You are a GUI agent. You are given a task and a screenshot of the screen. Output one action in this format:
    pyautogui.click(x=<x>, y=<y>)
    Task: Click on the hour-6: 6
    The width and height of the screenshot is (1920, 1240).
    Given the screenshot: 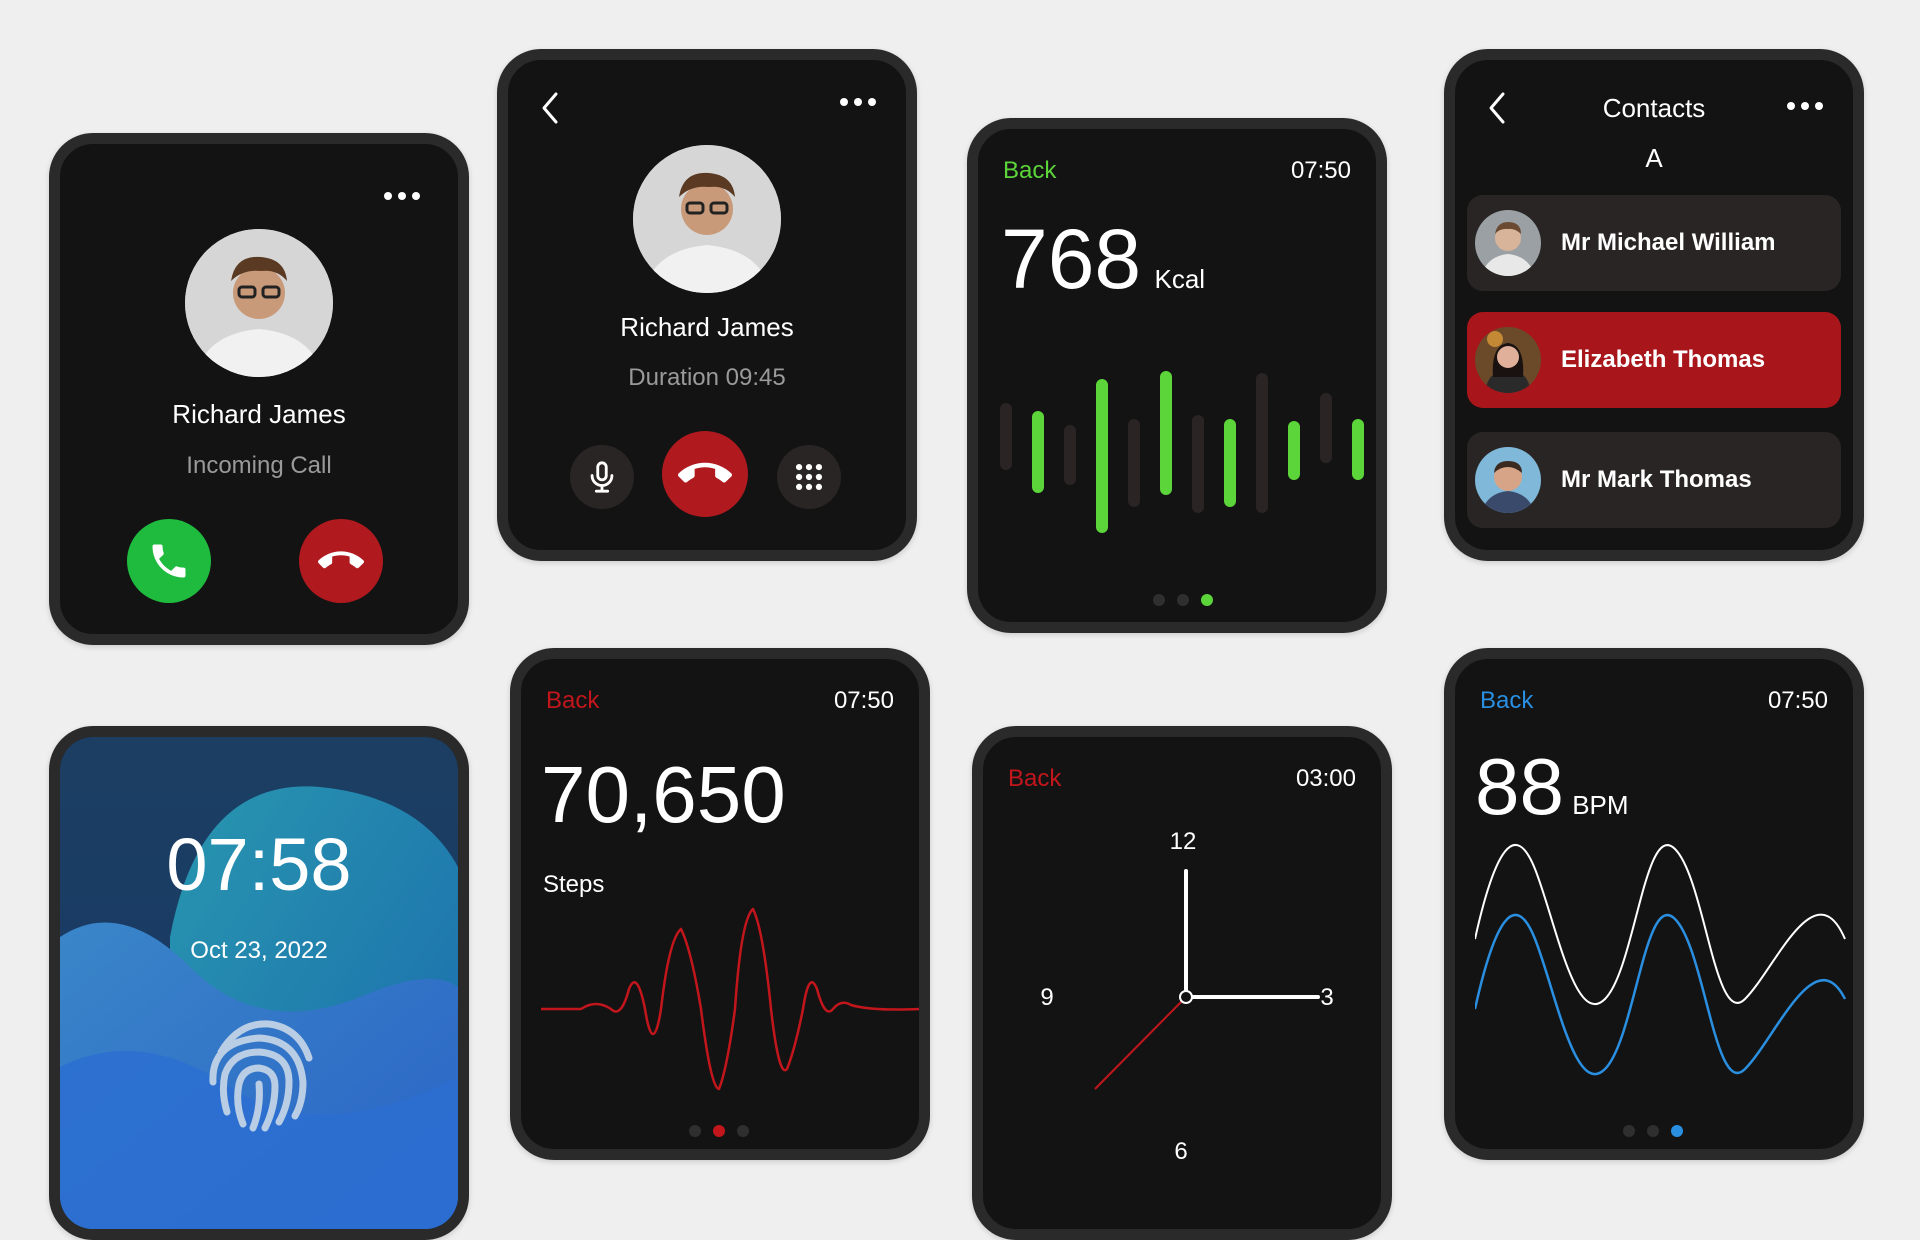 What is the action you would take?
    pyautogui.click(x=1180, y=1151)
    